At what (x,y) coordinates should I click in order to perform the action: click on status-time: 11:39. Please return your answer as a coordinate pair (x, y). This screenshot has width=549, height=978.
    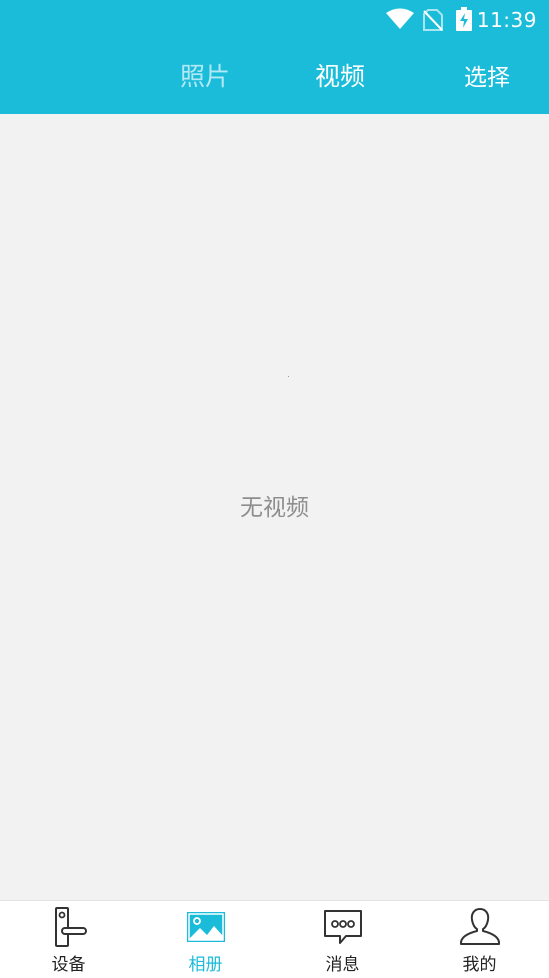
    Looking at the image, I should click on (506, 20).